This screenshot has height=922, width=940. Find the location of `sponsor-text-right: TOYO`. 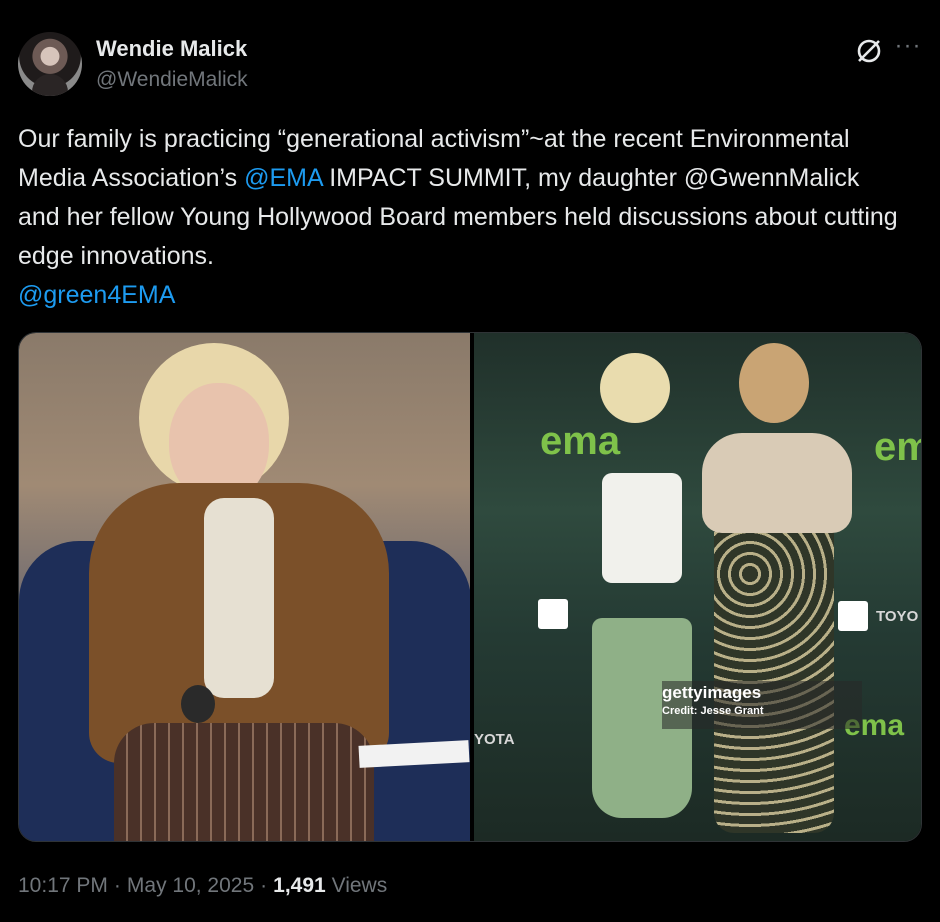

sponsor-text-right: TOYO is located at coordinates (897, 616).